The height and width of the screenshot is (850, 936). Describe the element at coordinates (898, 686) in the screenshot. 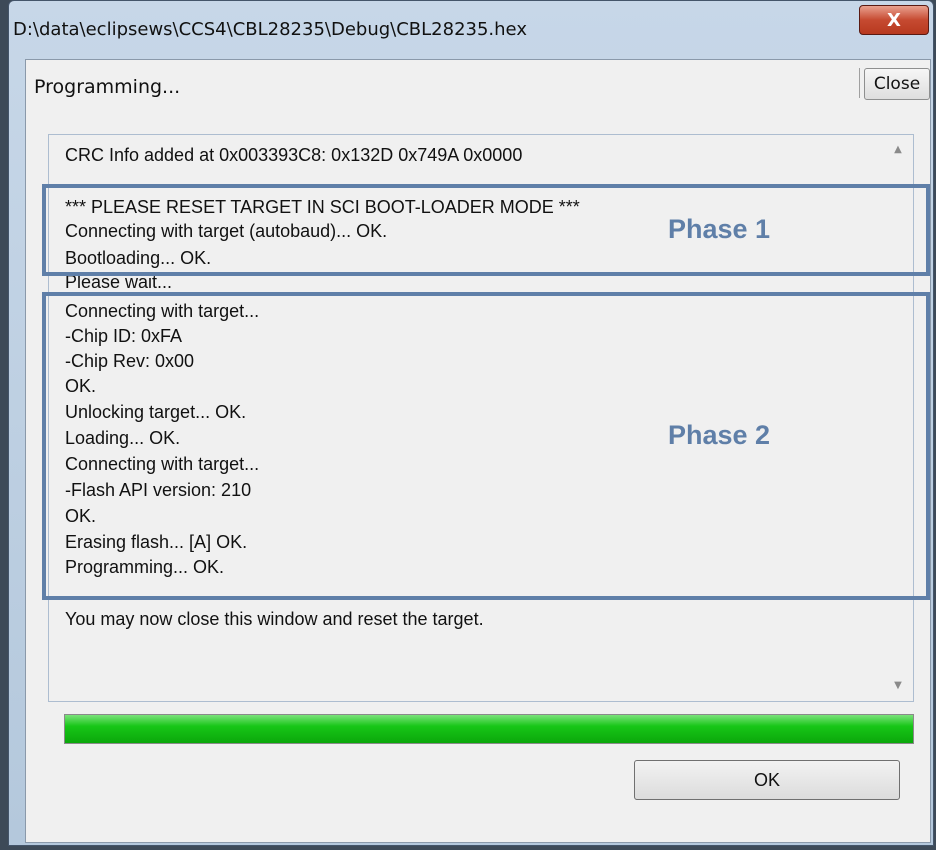

I see `scroll-down-arrow-icon: ▼` at that location.